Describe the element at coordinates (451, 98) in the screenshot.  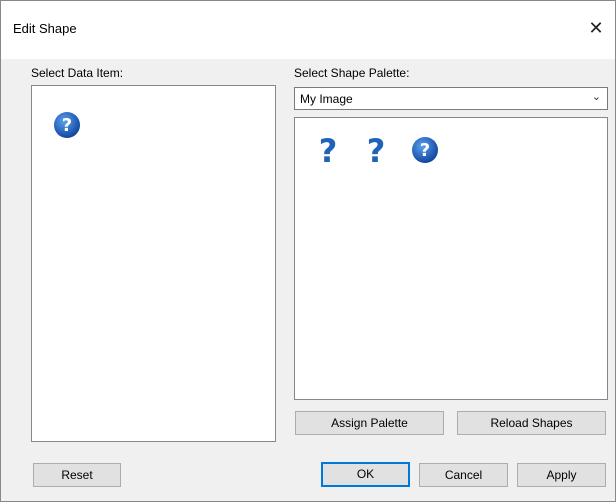
I see `palette-select: My Image ⌄` at that location.